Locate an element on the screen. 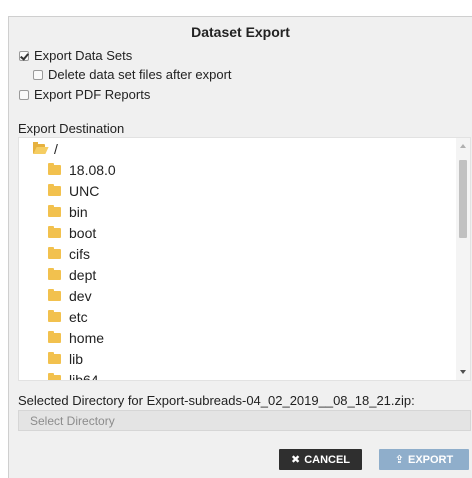  tree-item-label: dev is located at coordinates (80, 296).